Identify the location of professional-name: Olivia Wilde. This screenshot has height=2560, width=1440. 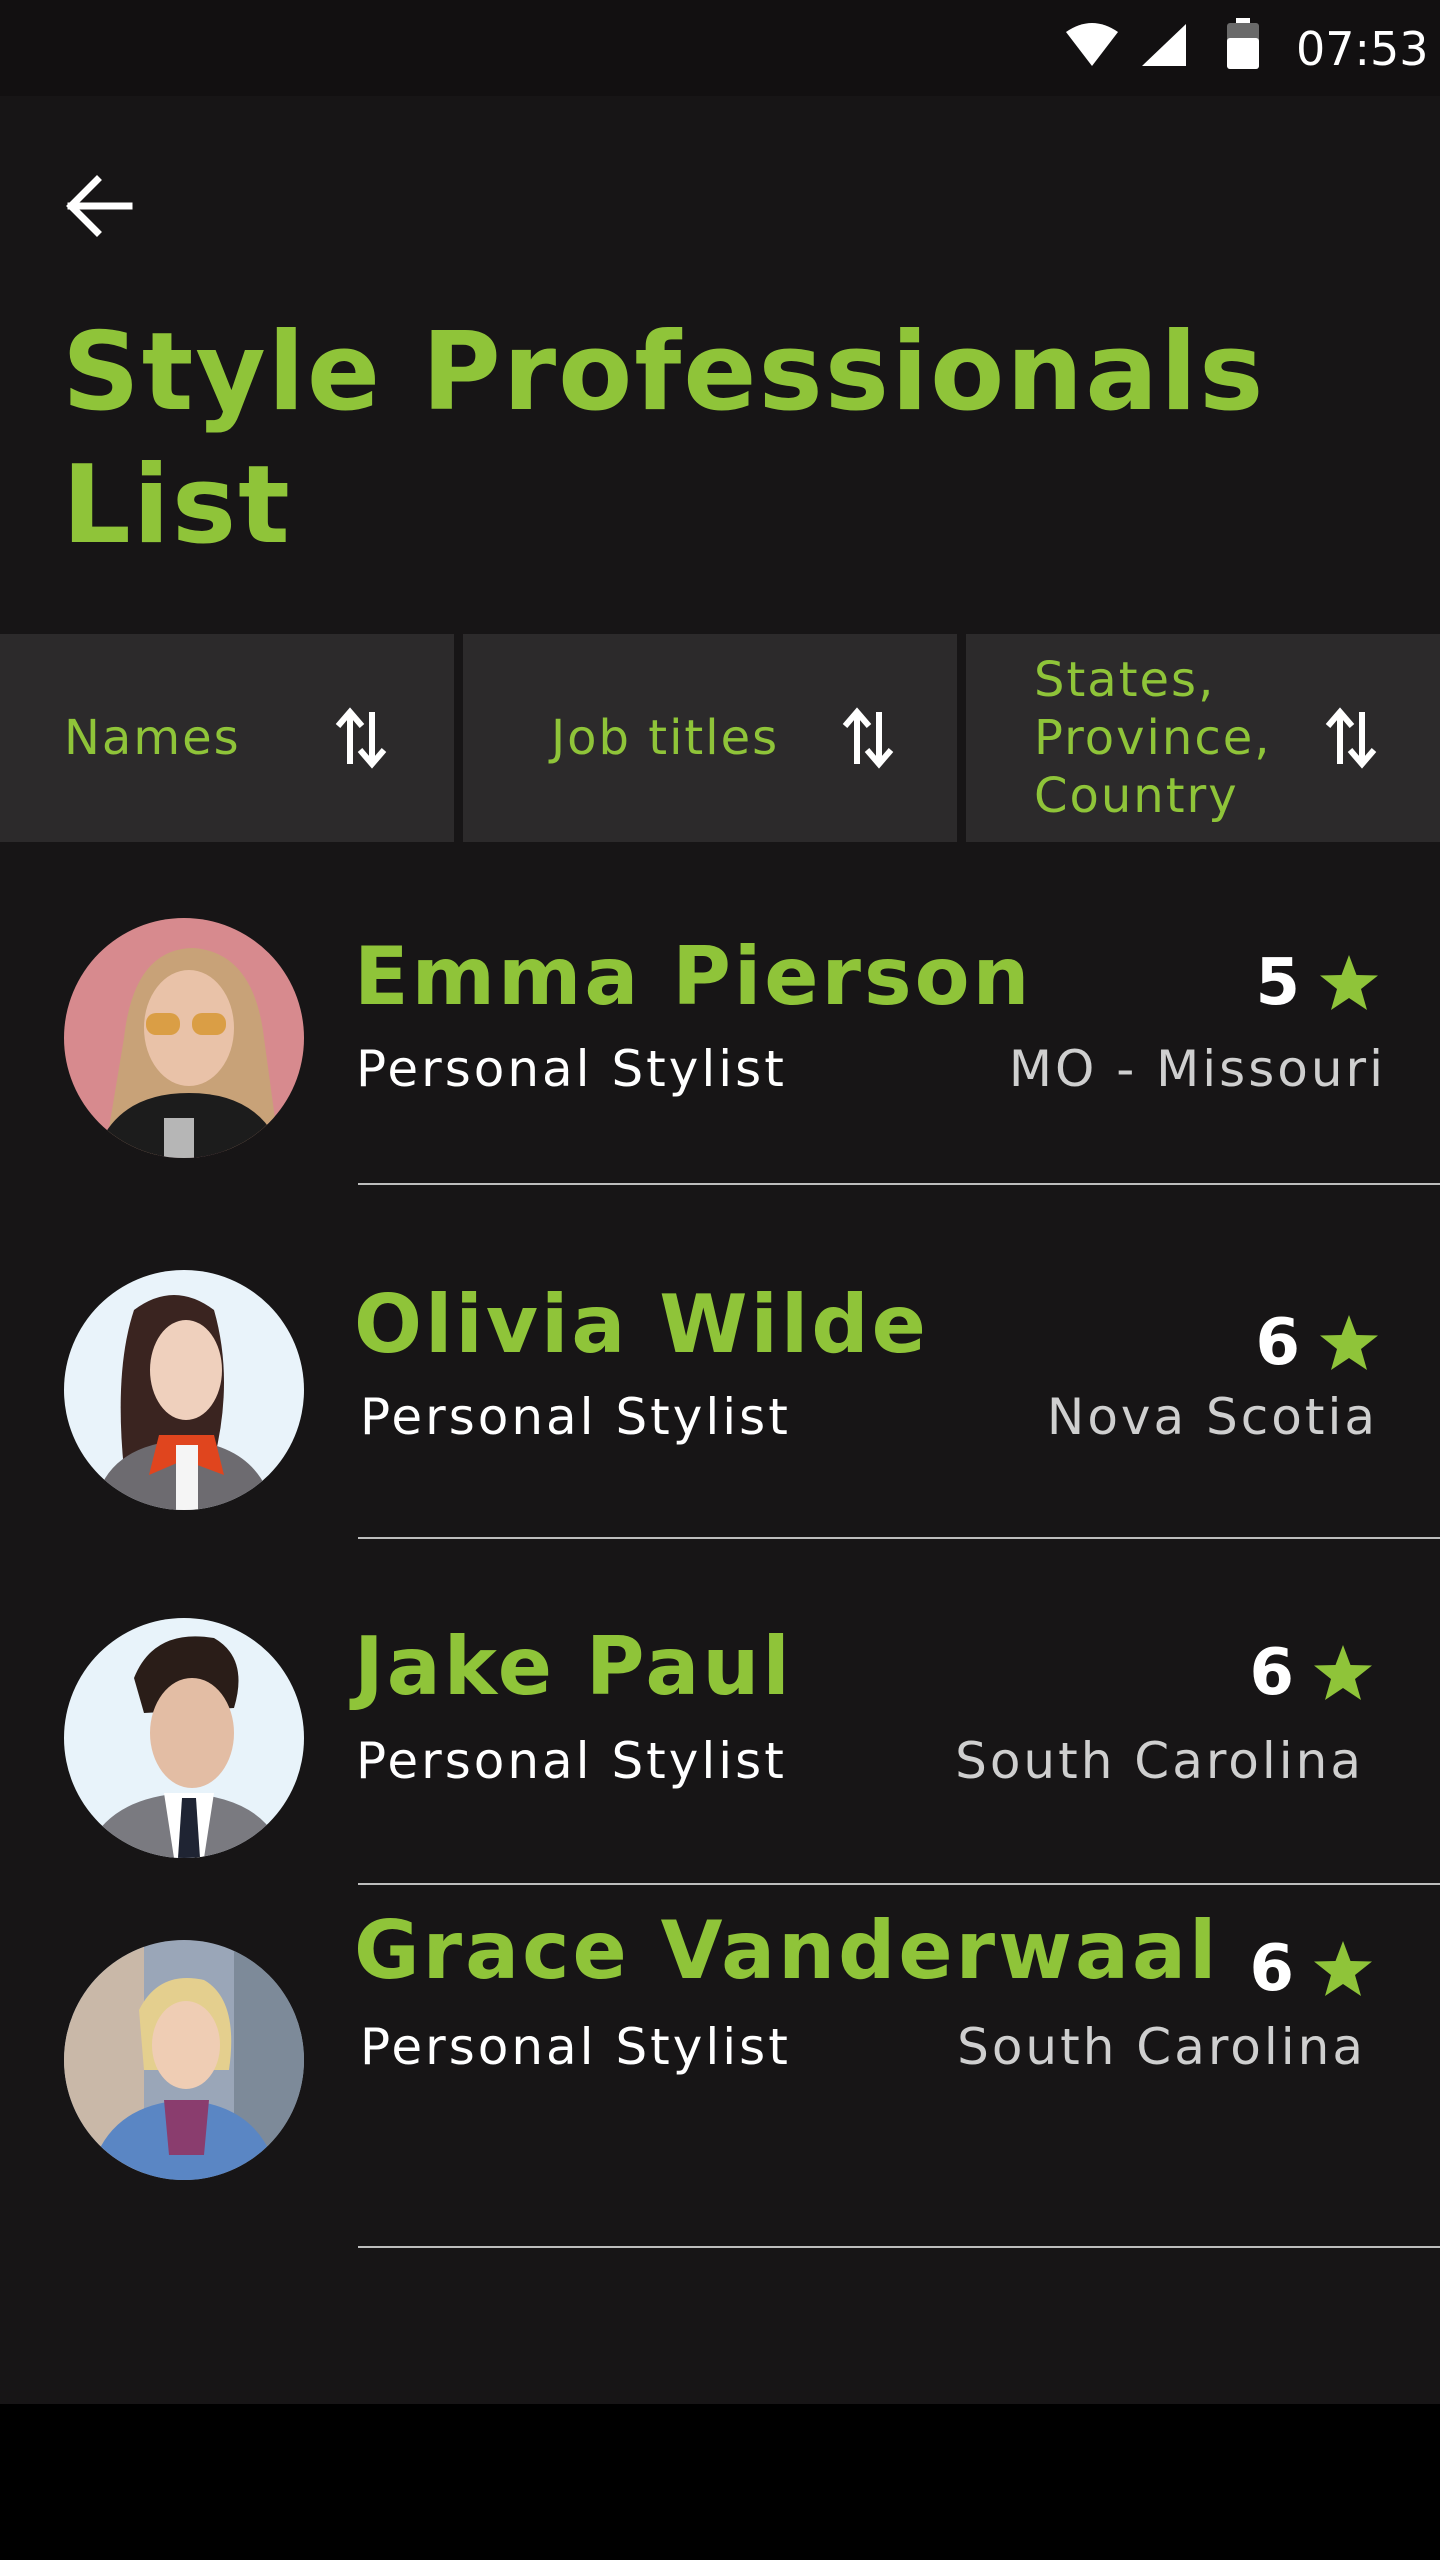
(641, 1324).